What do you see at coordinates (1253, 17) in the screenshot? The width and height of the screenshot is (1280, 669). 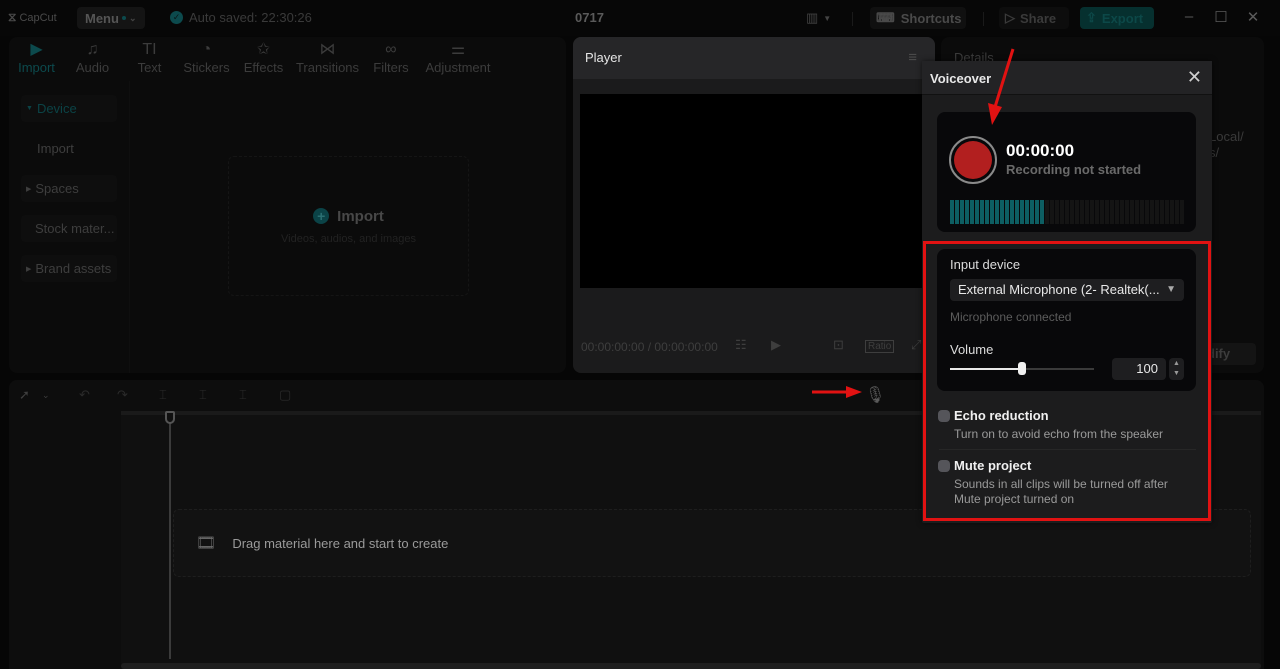 I see `close-window-icon: ✕` at bounding box center [1253, 17].